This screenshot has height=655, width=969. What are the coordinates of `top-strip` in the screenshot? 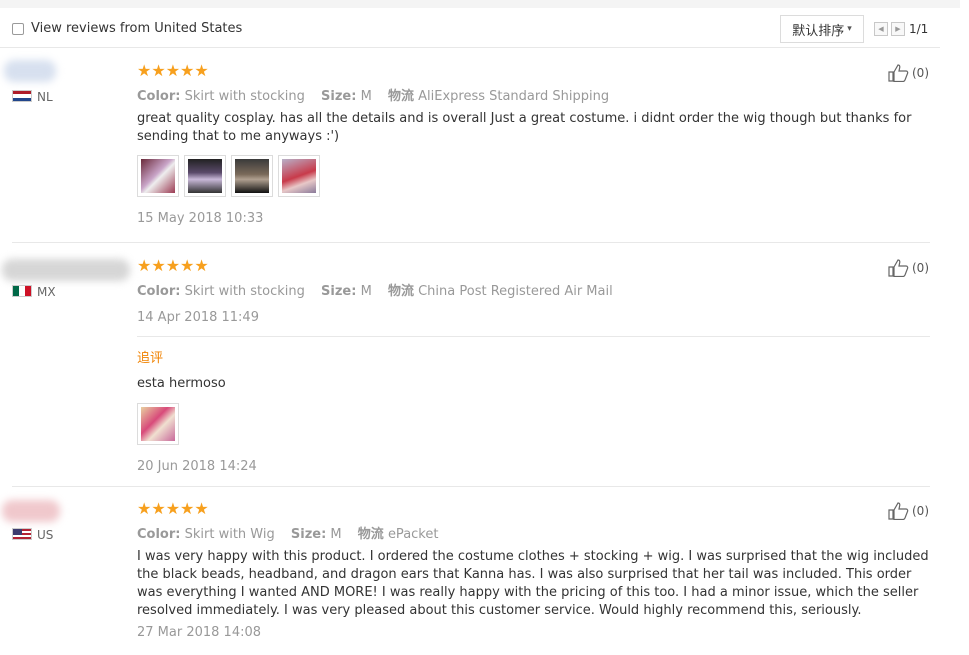 It's located at (480, 4).